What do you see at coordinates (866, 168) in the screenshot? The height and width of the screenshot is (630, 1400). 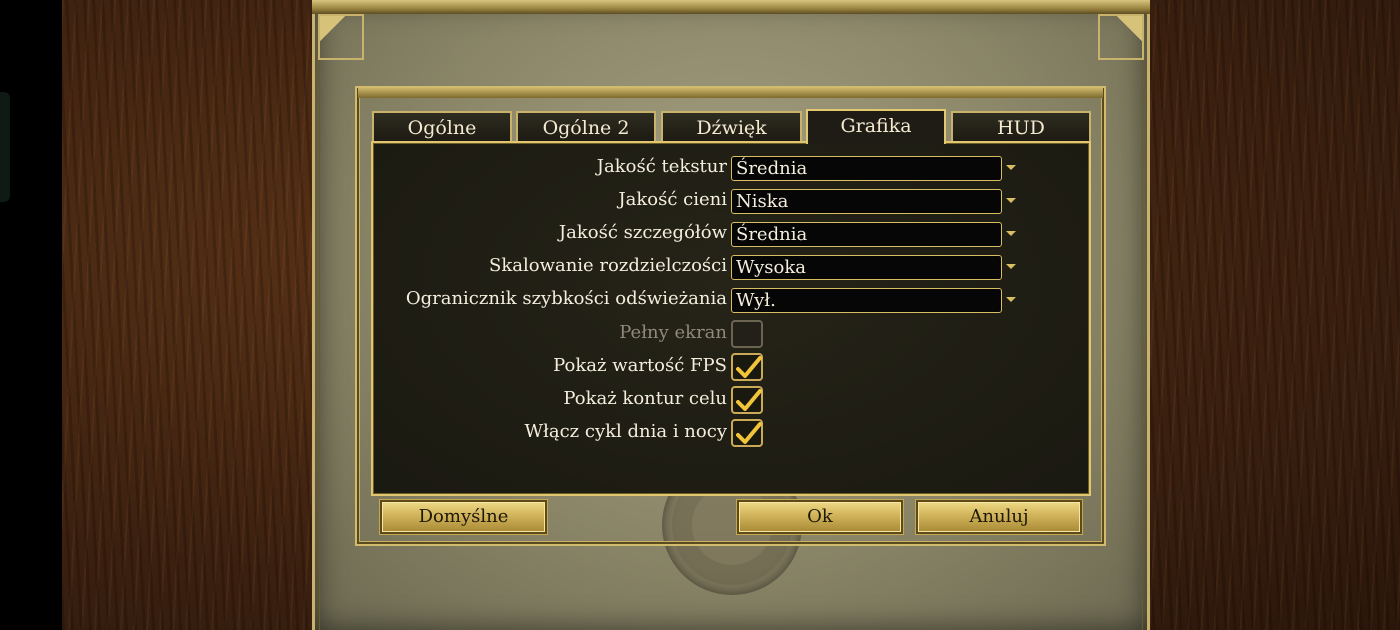 I see `texture-quality-select: Średnia` at bounding box center [866, 168].